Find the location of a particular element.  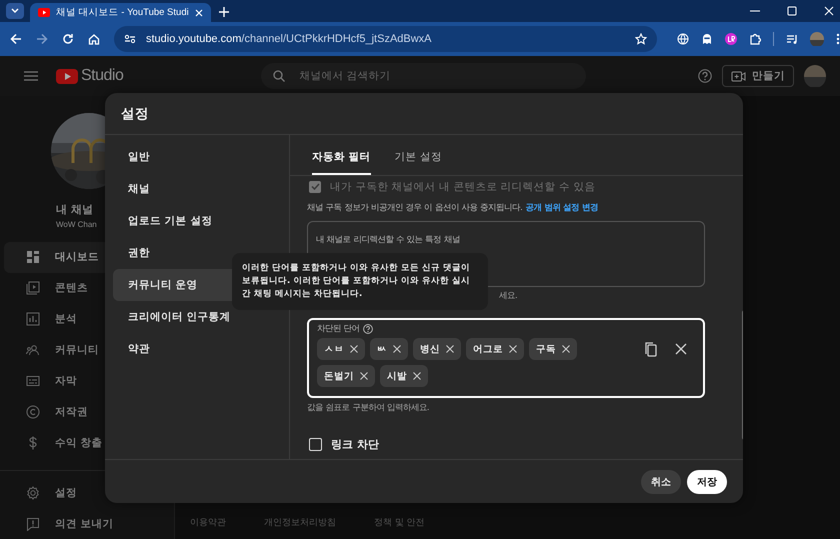

tab-title: 채널 대시보드 - YouTube Studi is located at coordinates (122, 12).